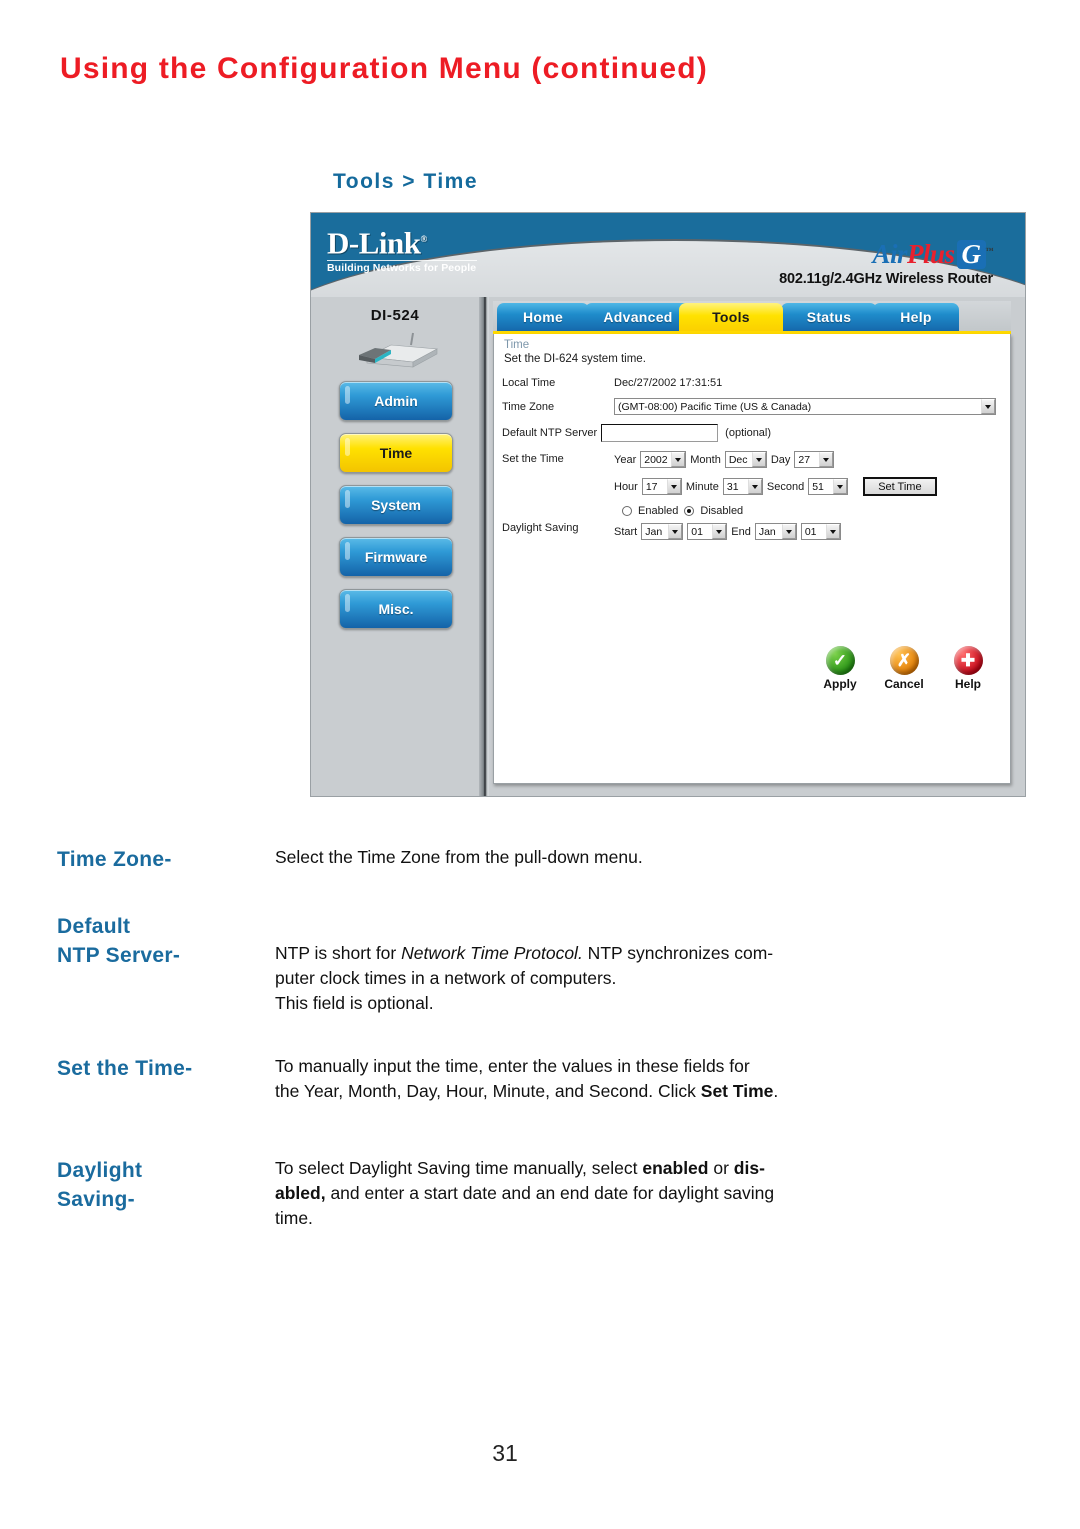 The image size is (1080, 1529). What do you see at coordinates (749, 1168) in the screenshot?
I see `body-daylight-bold-dis: dis-` at bounding box center [749, 1168].